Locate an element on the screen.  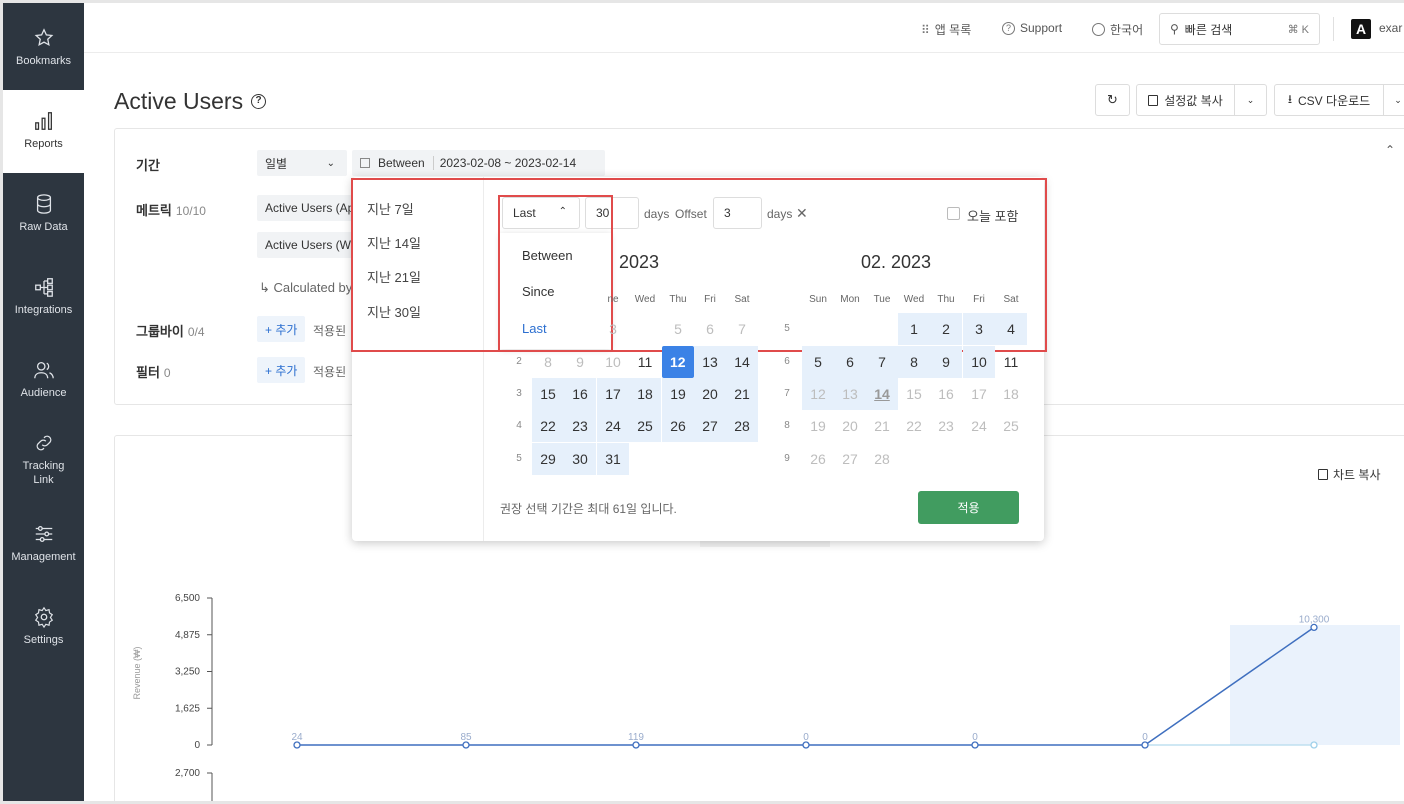
csv-download-dropdown: ⌄ is located at coordinates (1393, 100).